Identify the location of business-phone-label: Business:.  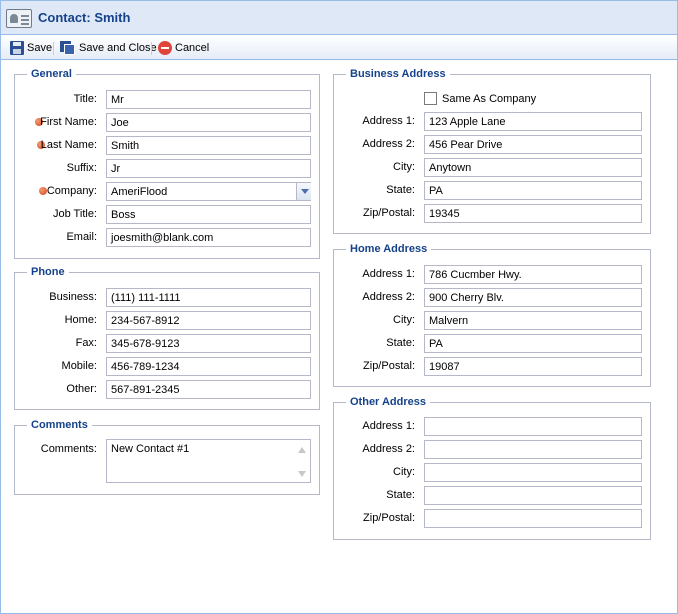
(73, 297).